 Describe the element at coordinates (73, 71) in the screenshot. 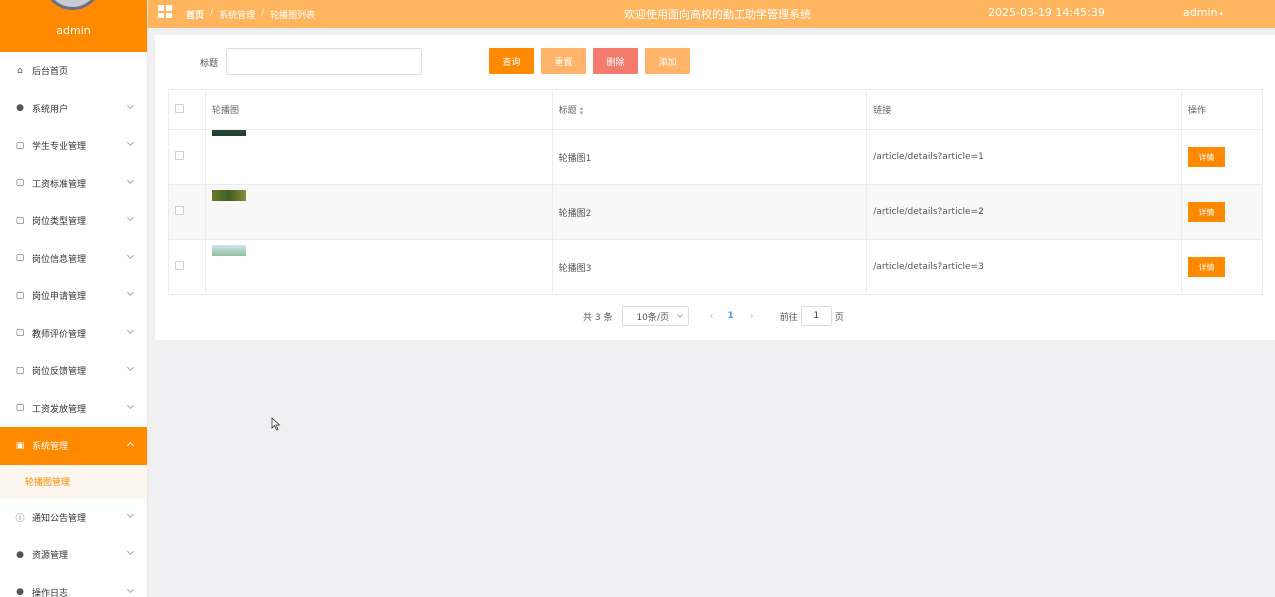

I see `sidebar-item: ⌂ 后台首页` at that location.